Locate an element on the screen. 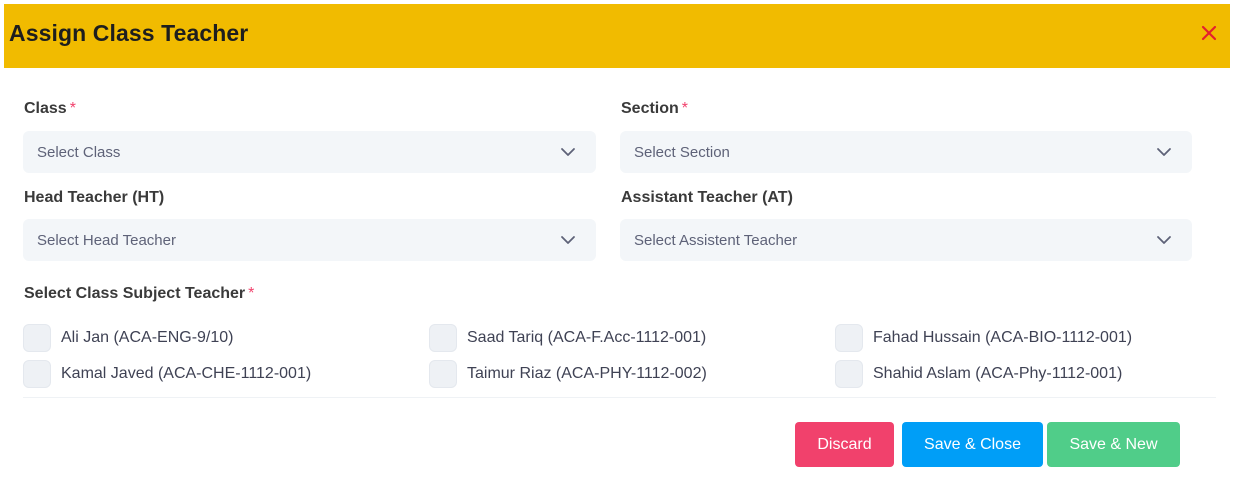 This screenshot has width=1234, height=478. checkbox-label: Ali Jan (ACA-ENG-9/10) is located at coordinates (147, 337).